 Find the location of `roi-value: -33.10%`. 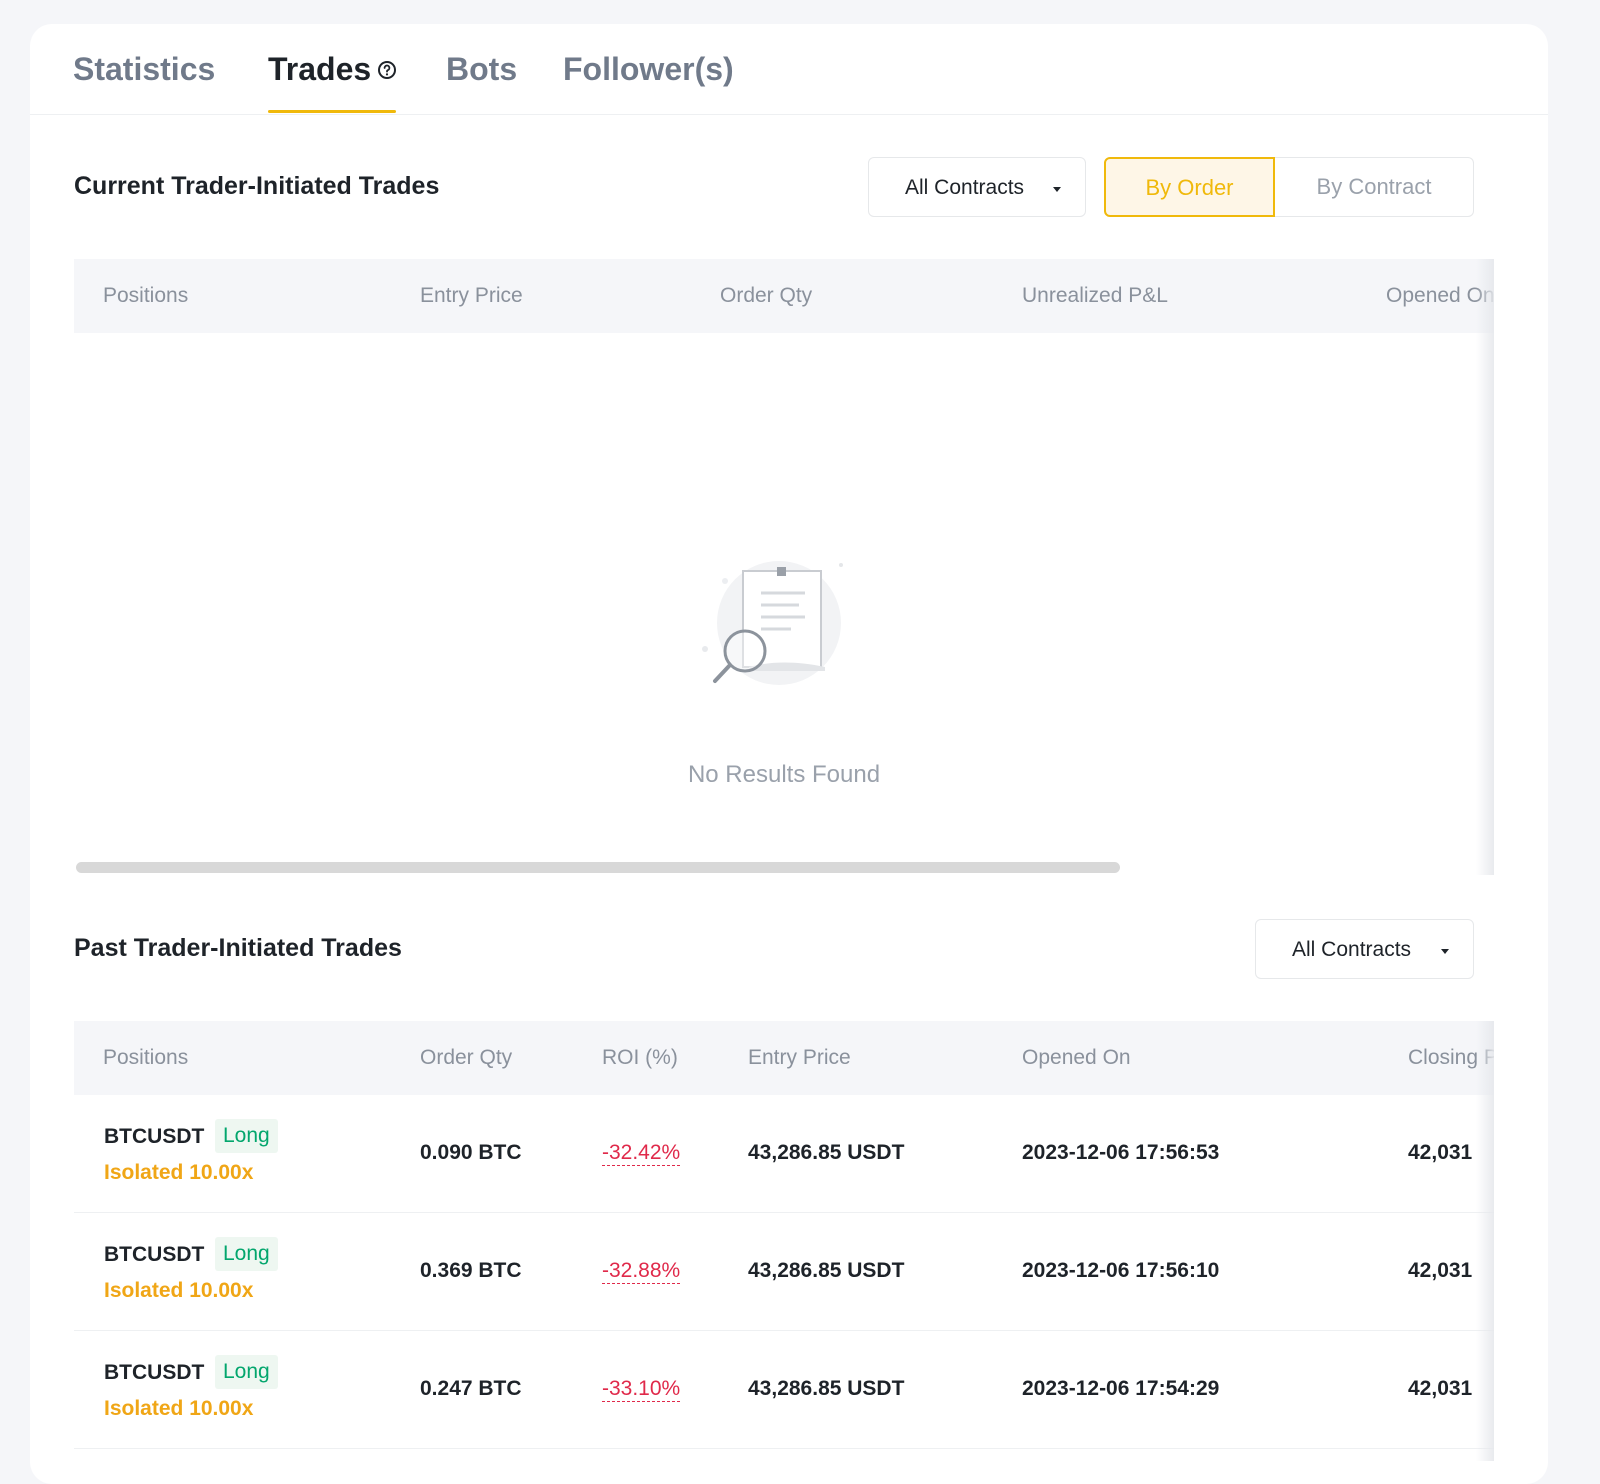

roi-value: -33.10% is located at coordinates (641, 1389).